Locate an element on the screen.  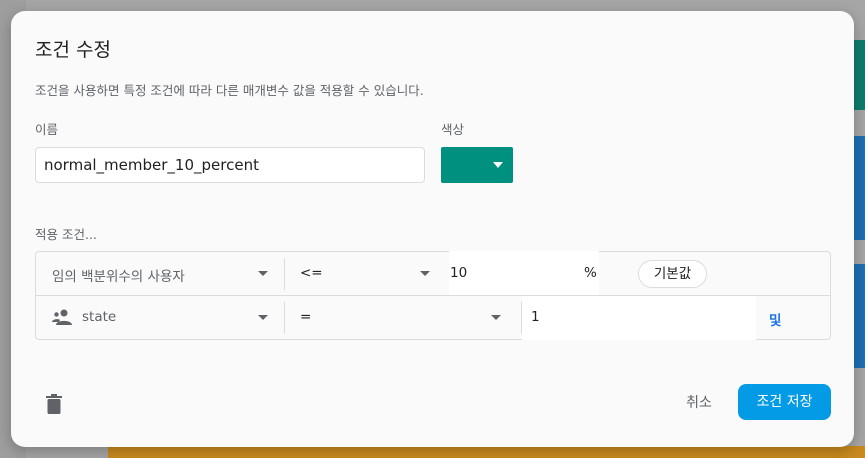
condition-row: 임의 백분위수의 사용자 <= 10 % 기본값 is located at coordinates (433, 273).